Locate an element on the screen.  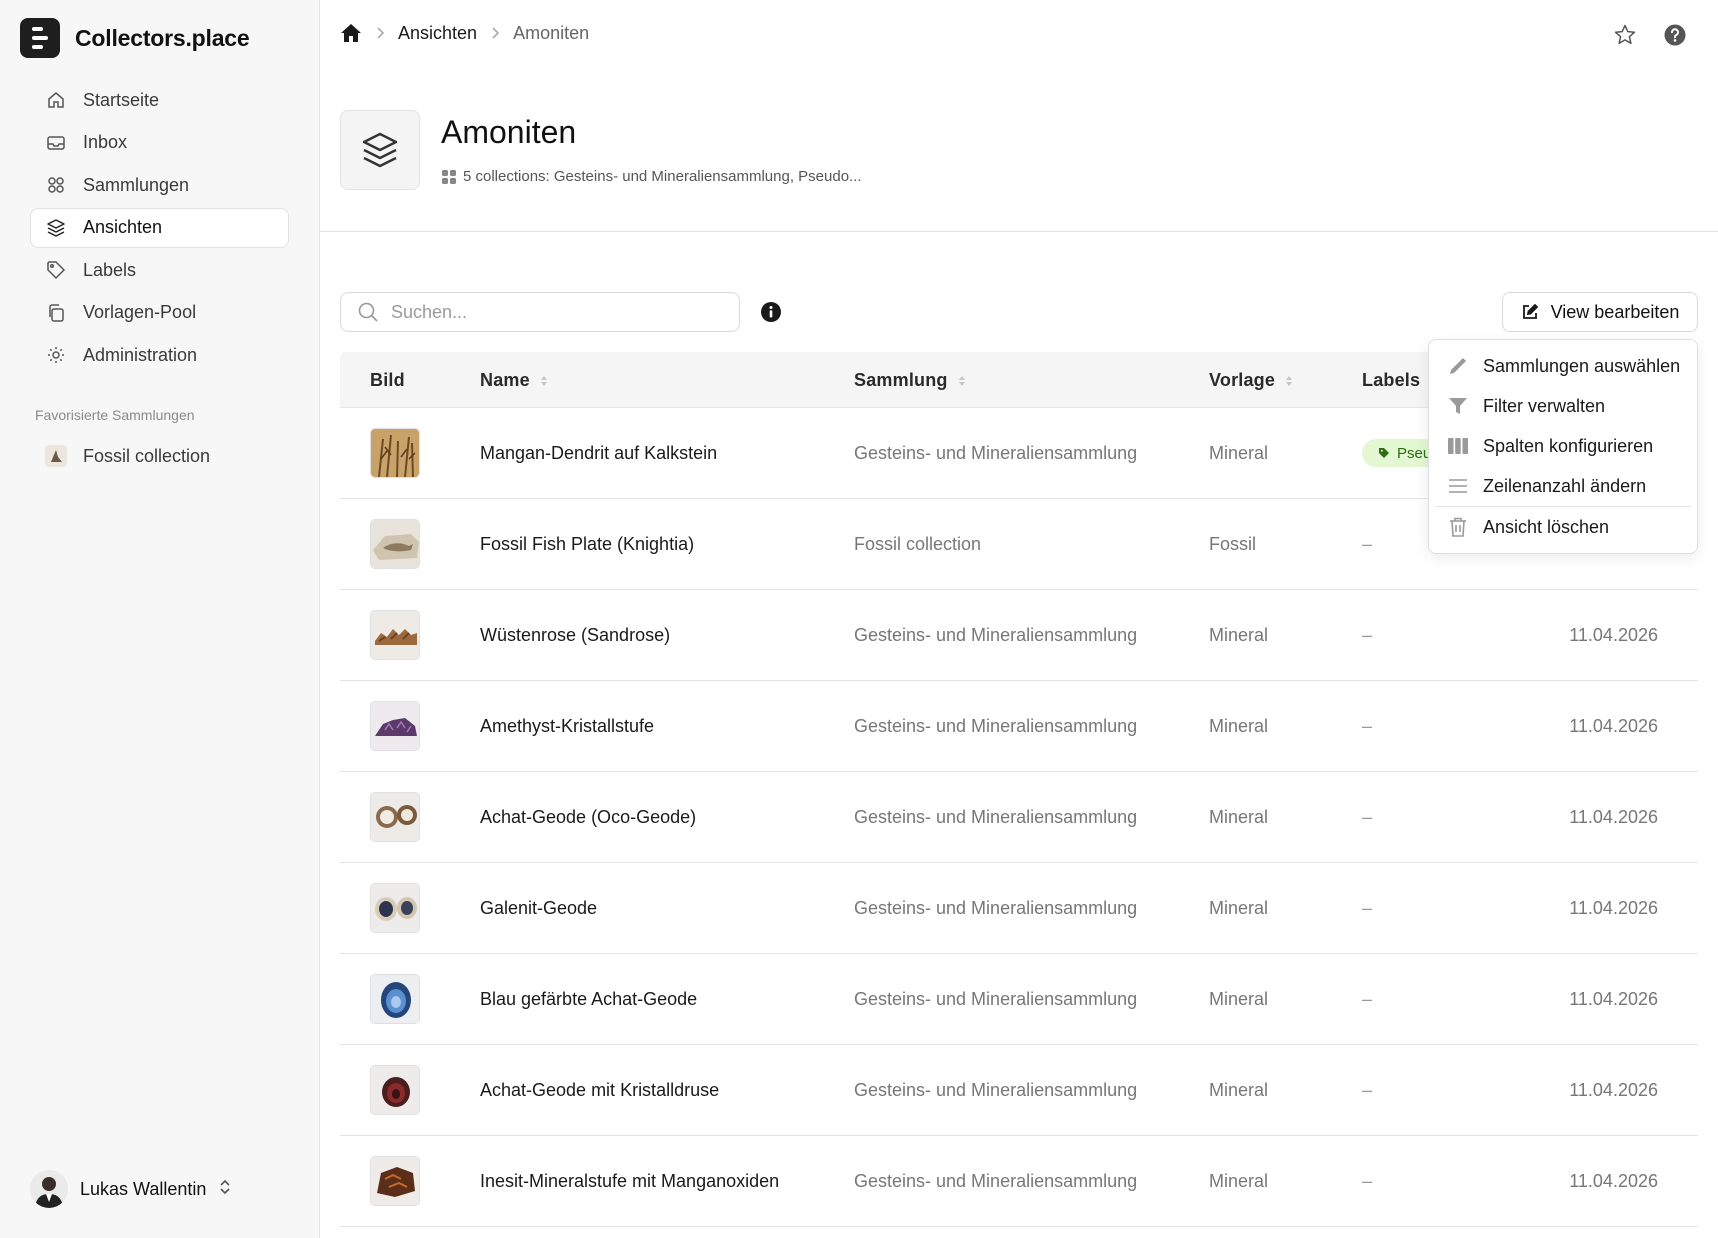
avatar is located at coordinates (49, 1189).